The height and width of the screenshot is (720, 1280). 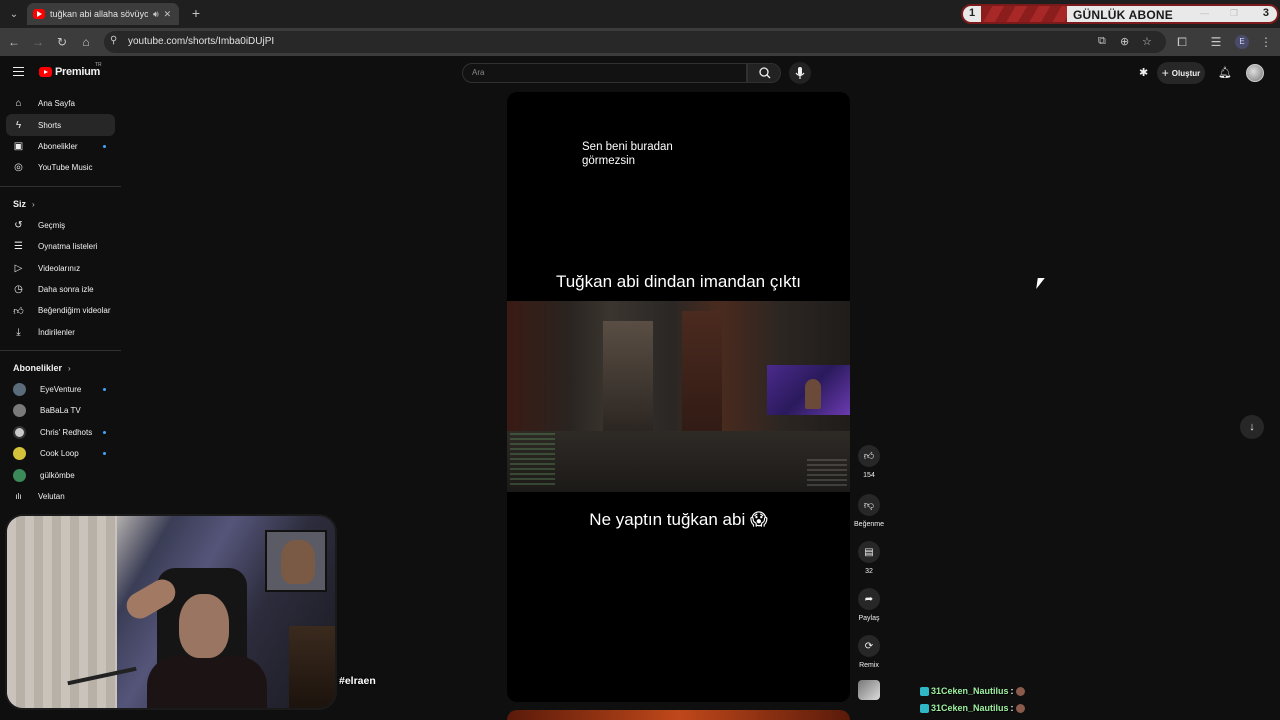 What do you see at coordinates (70, 70) in the screenshot?
I see `youtube-premium-logo: Premium TR` at bounding box center [70, 70].